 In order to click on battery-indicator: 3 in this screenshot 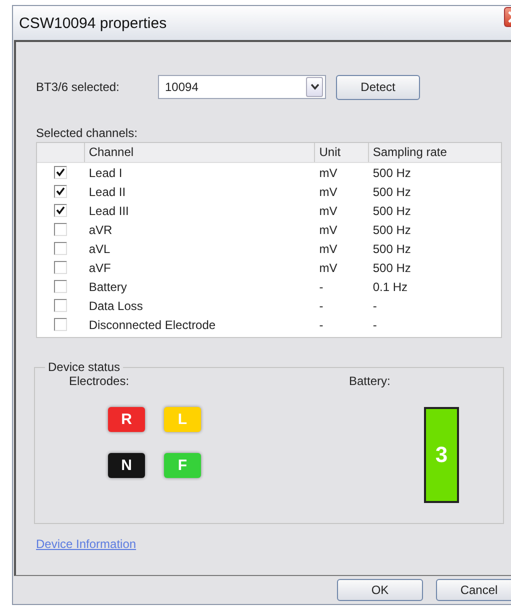, I will do `click(441, 455)`.